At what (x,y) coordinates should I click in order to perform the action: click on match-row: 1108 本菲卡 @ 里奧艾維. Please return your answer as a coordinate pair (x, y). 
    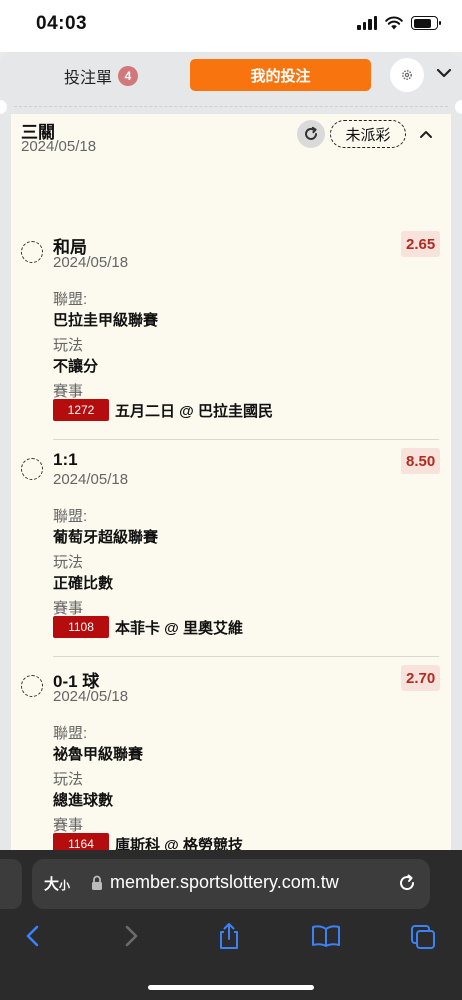
    Looking at the image, I should click on (148, 627).